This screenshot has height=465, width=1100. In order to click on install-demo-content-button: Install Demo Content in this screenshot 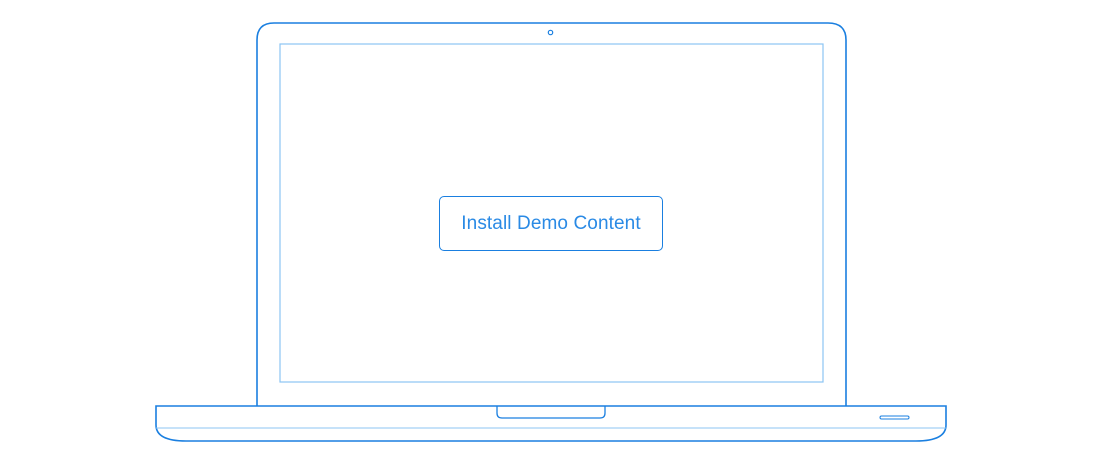, I will do `click(551, 223)`.